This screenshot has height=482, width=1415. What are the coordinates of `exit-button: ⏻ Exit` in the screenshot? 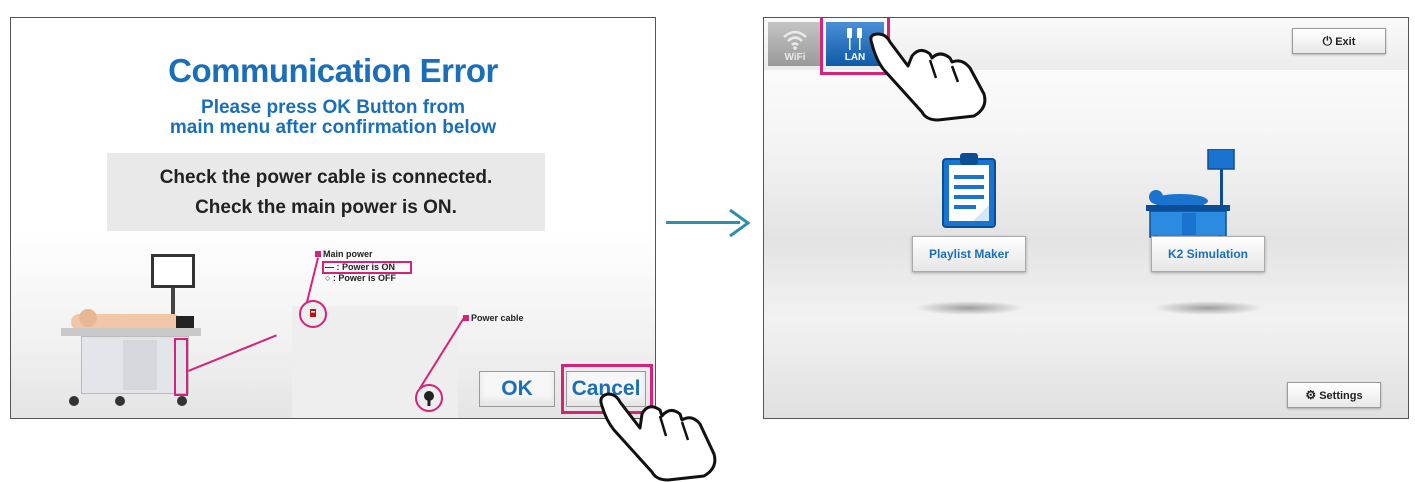 It's located at (1339, 41).